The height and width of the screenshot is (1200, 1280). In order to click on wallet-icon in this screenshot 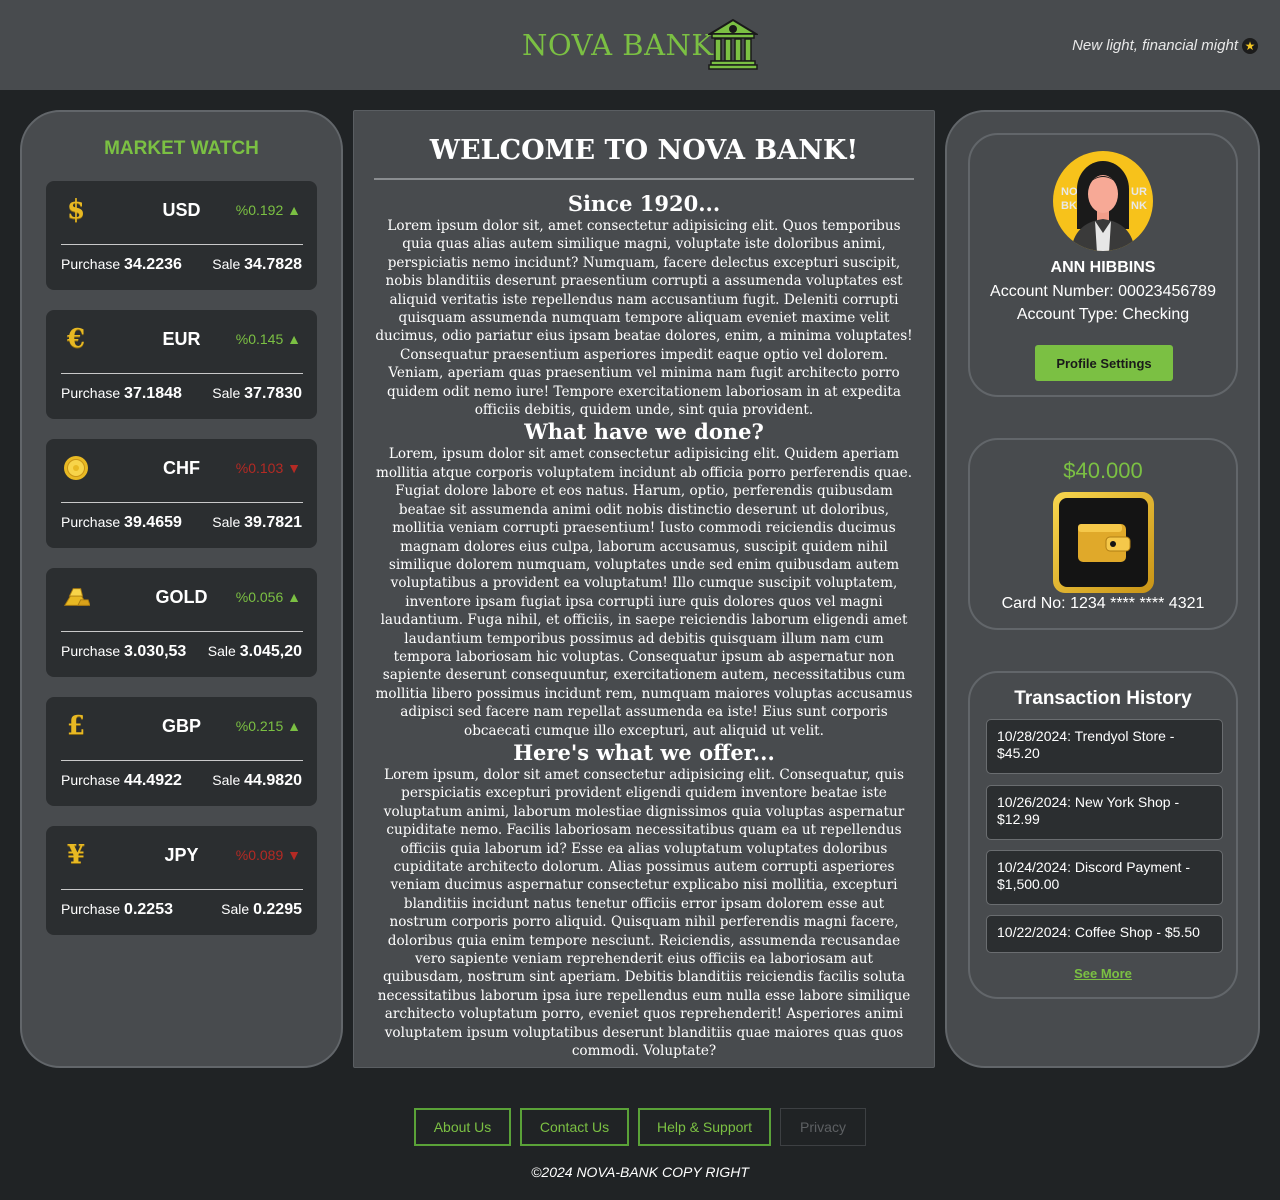, I will do `click(1103, 542)`.